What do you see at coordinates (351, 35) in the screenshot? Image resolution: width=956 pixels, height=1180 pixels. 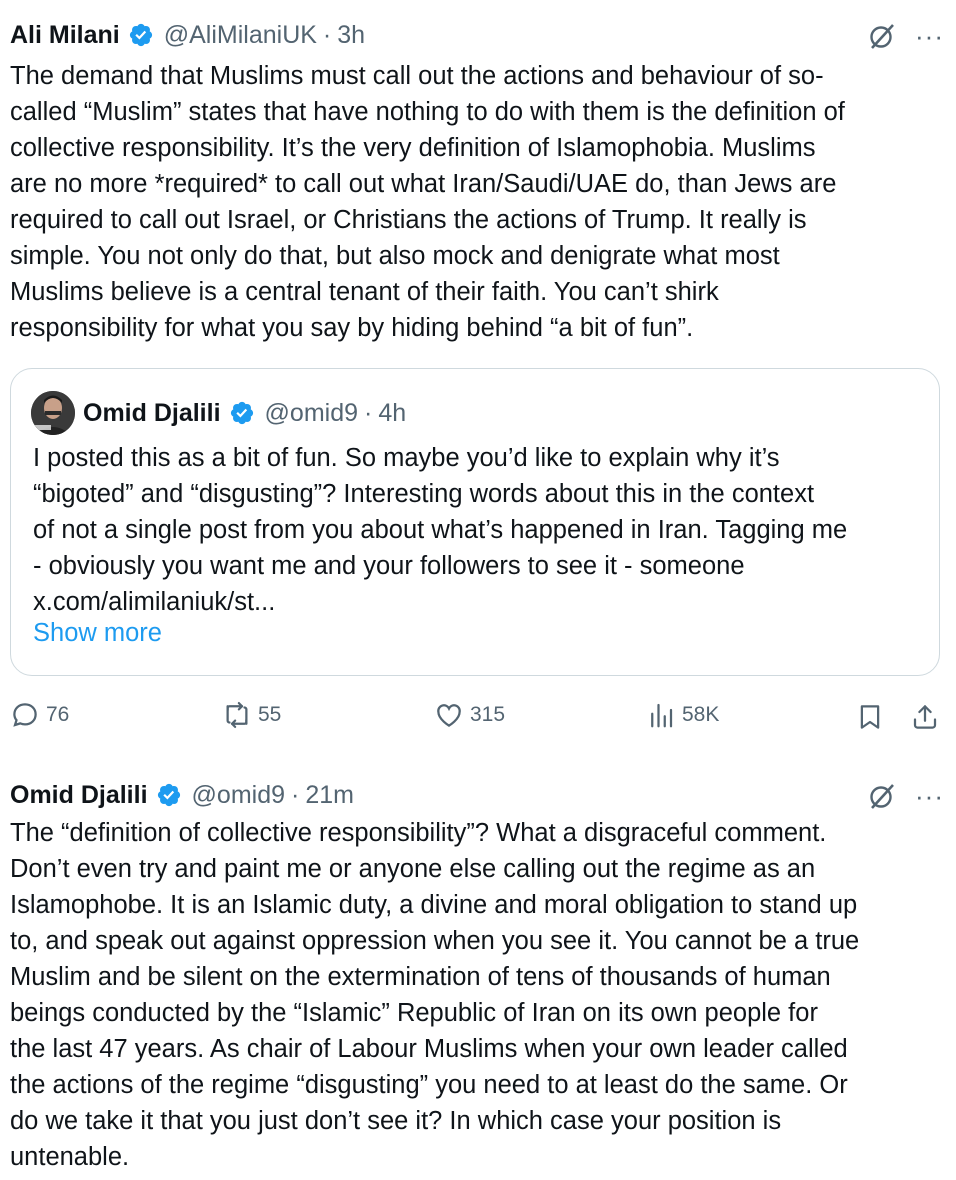 I see `timestamp: 3h` at bounding box center [351, 35].